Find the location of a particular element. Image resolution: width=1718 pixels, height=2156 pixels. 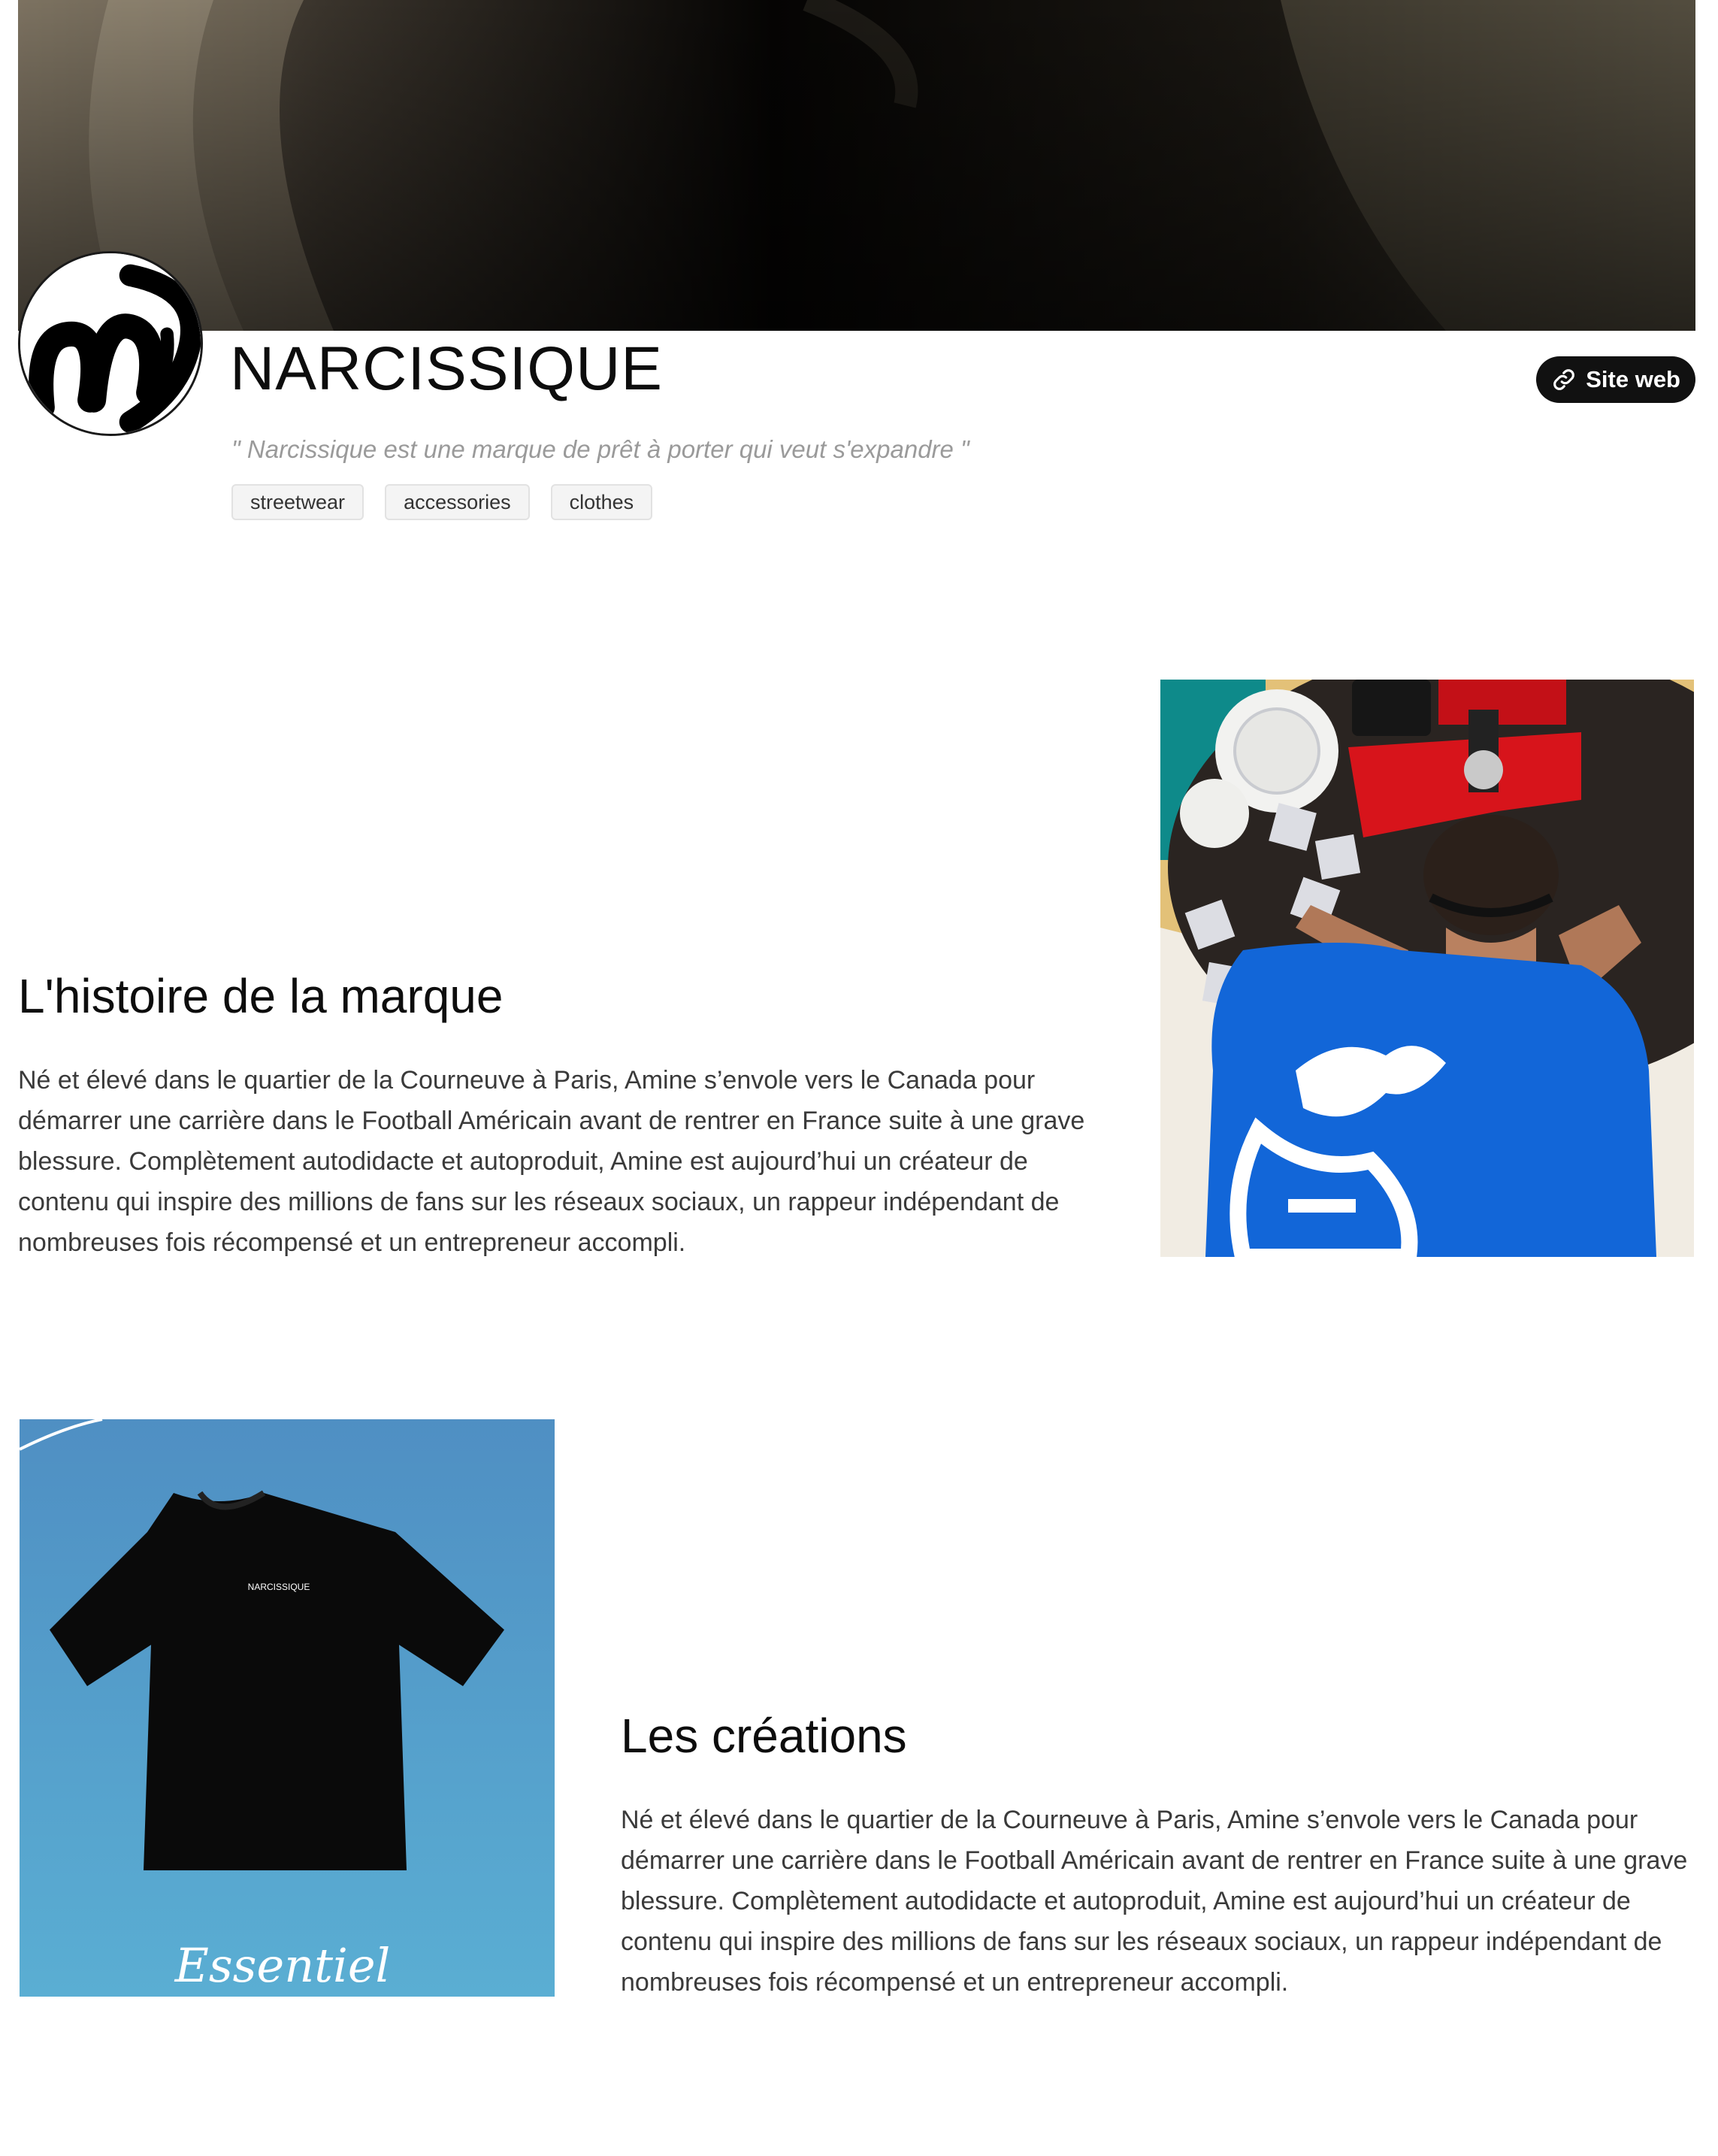

tag-streetwear: streetwear is located at coordinates (297, 502).